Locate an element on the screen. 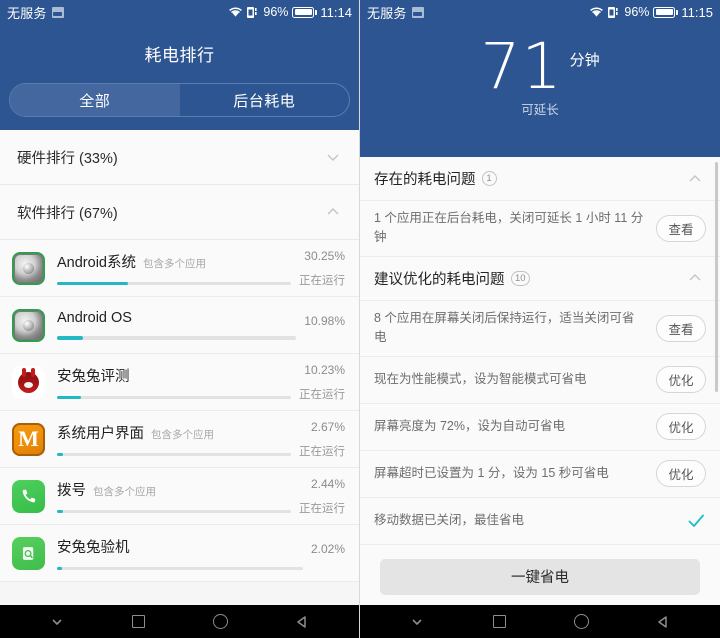  section-title: 建议优化的耗电问题 is located at coordinates (439, 279).